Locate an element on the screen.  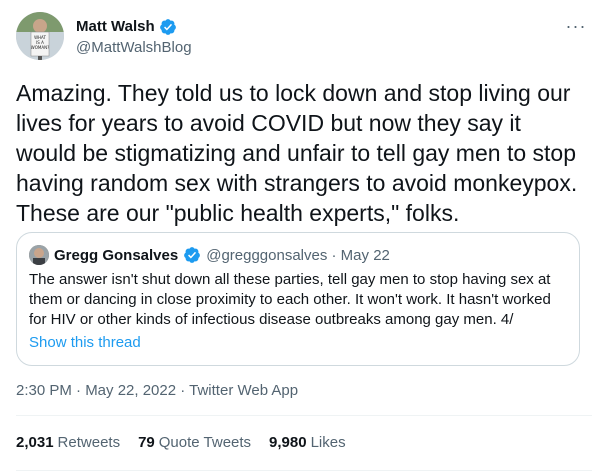
display-name-row: Matt Walsh is located at coordinates (134, 27).